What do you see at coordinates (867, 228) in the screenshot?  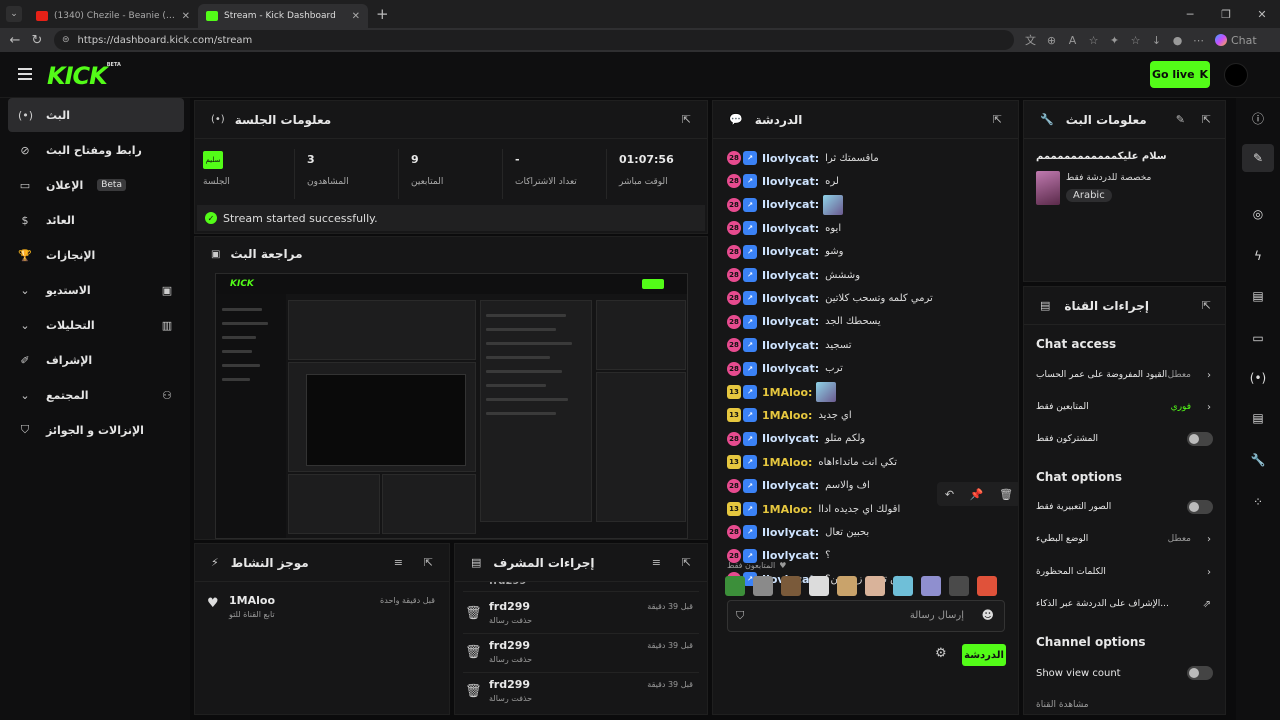 I see `chat-message: 28 ↗ Ilovlycat: ايوه` at bounding box center [867, 228].